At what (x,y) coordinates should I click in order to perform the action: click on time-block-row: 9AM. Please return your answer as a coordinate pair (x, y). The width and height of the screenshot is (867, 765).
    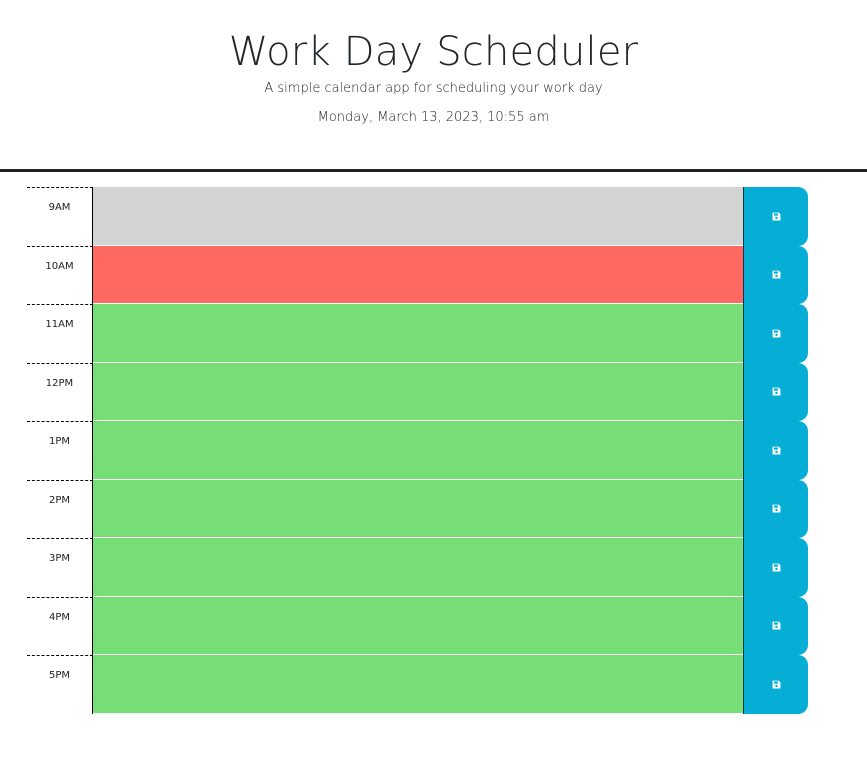
    Looking at the image, I should click on (417, 216).